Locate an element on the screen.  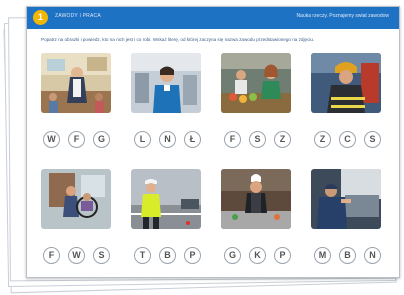
worksheet-title: ZAWODY I PRACA is located at coordinates (78, 16).